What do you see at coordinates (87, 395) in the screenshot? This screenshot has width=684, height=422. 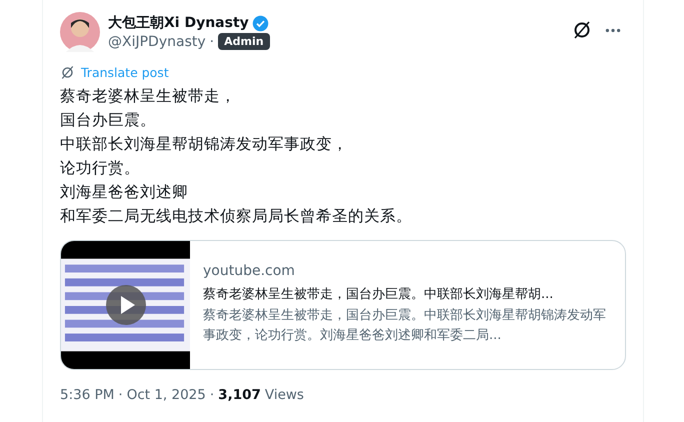 I see `post-time: 5:36 PM` at bounding box center [87, 395].